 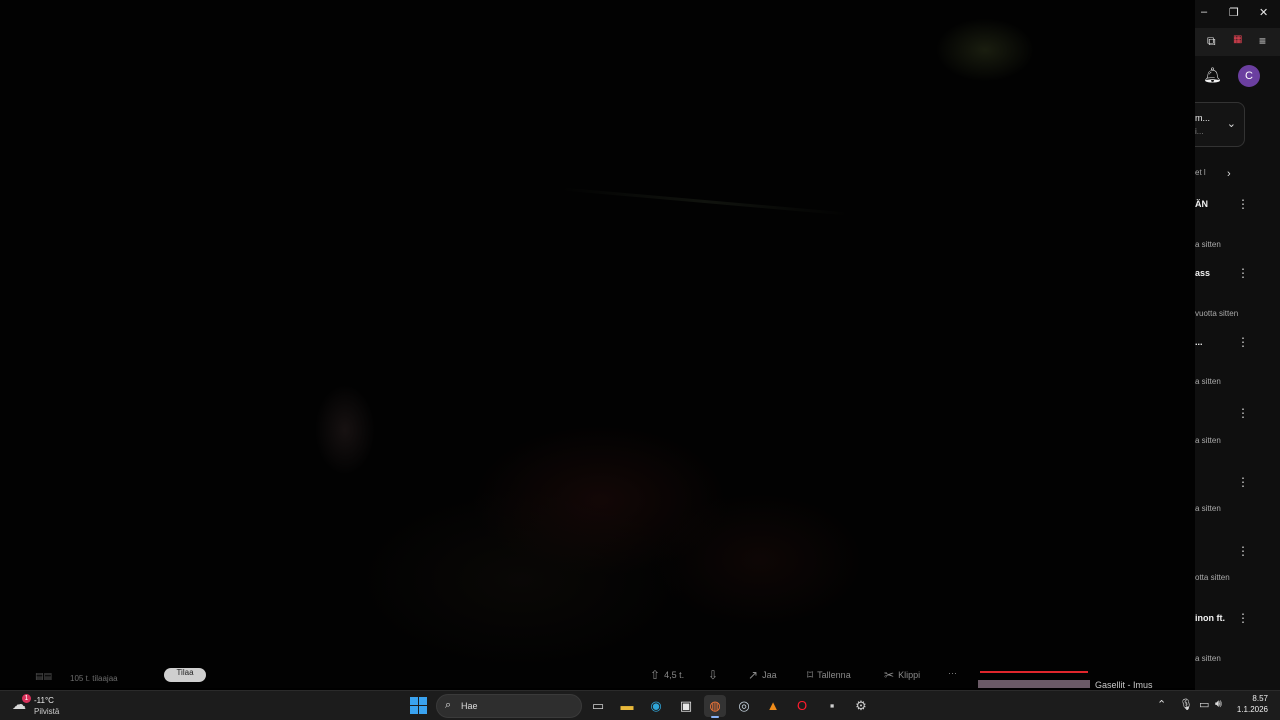 I want to click on scissors-icon: ✂, so click(x=889, y=675).